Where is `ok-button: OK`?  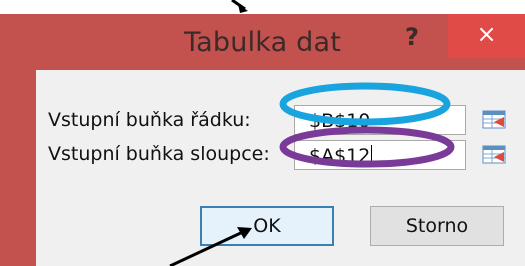
ok-button: OK is located at coordinates (267, 226).